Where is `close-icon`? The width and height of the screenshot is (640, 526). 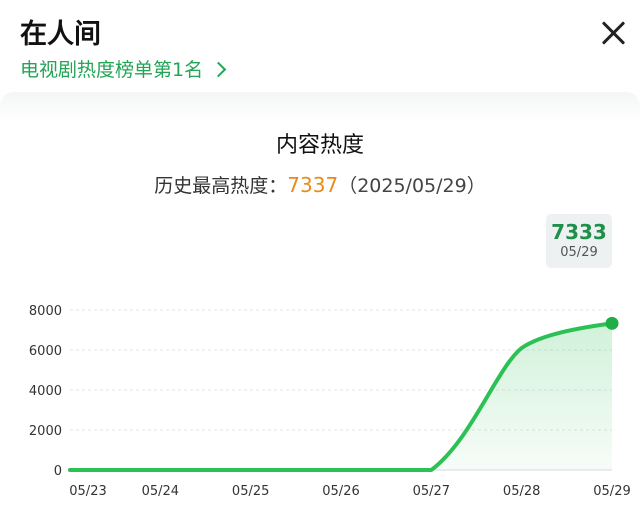
close-icon is located at coordinates (614, 33).